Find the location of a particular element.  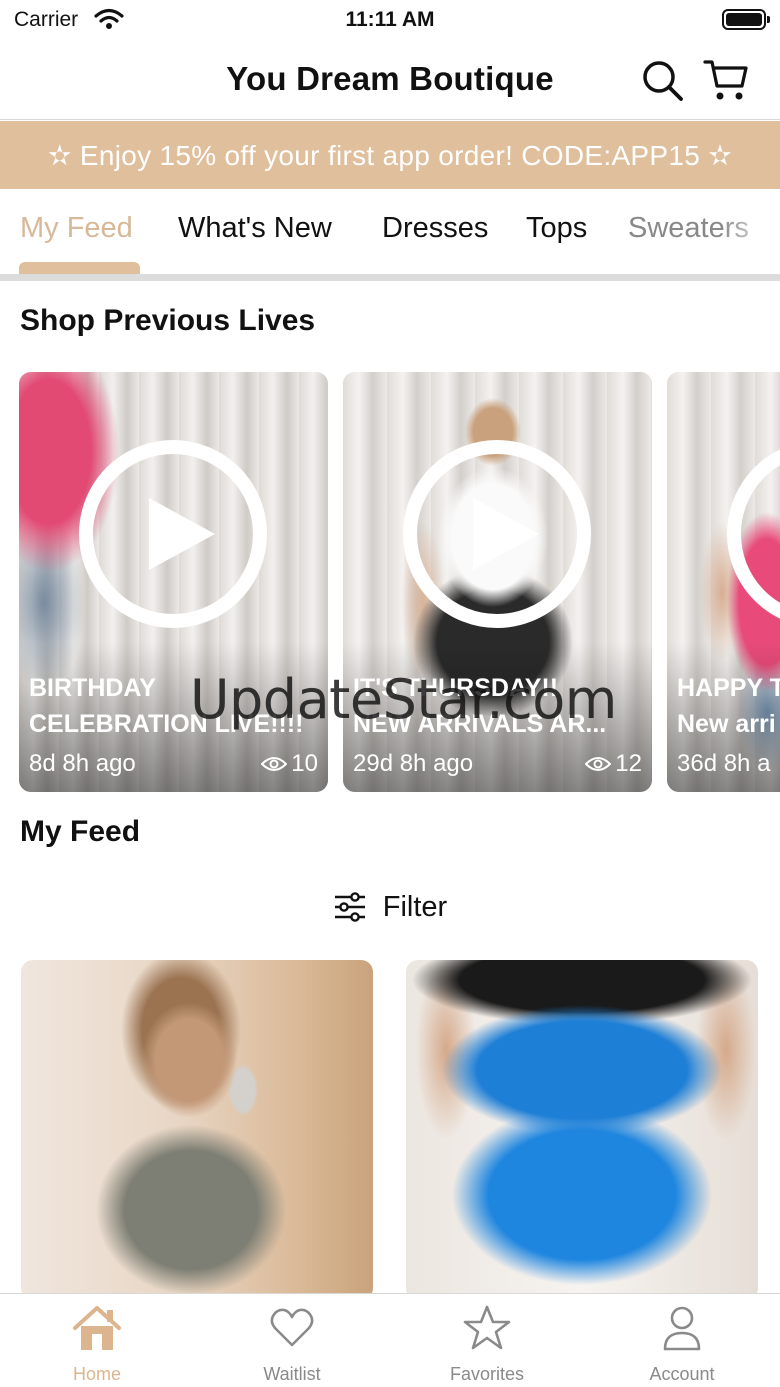

active-tab-indicator is located at coordinates (79, 268).